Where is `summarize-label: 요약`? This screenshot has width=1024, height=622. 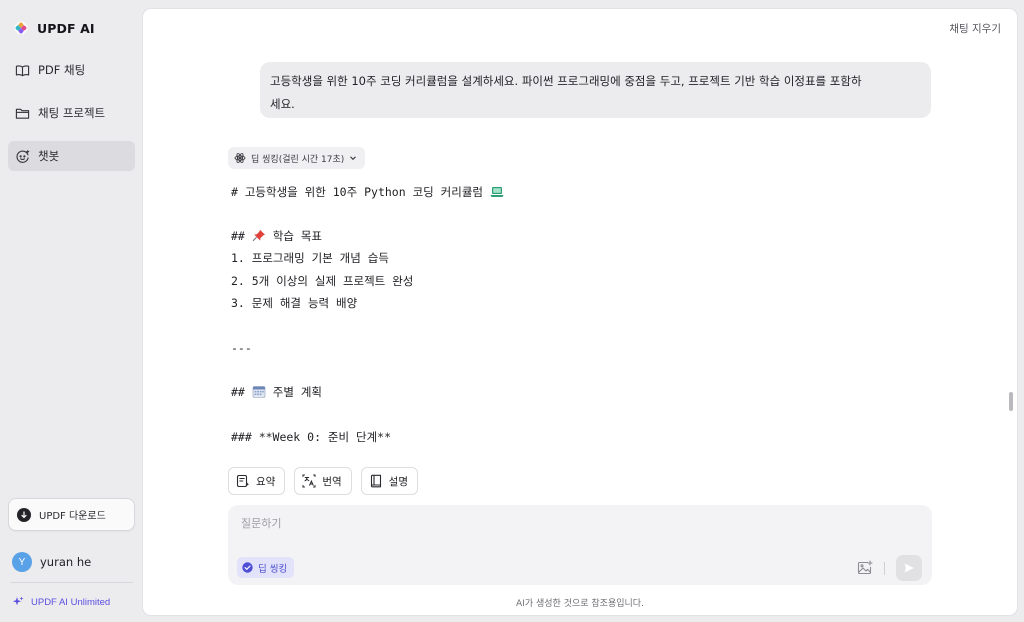 summarize-label: 요약 is located at coordinates (266, 481).